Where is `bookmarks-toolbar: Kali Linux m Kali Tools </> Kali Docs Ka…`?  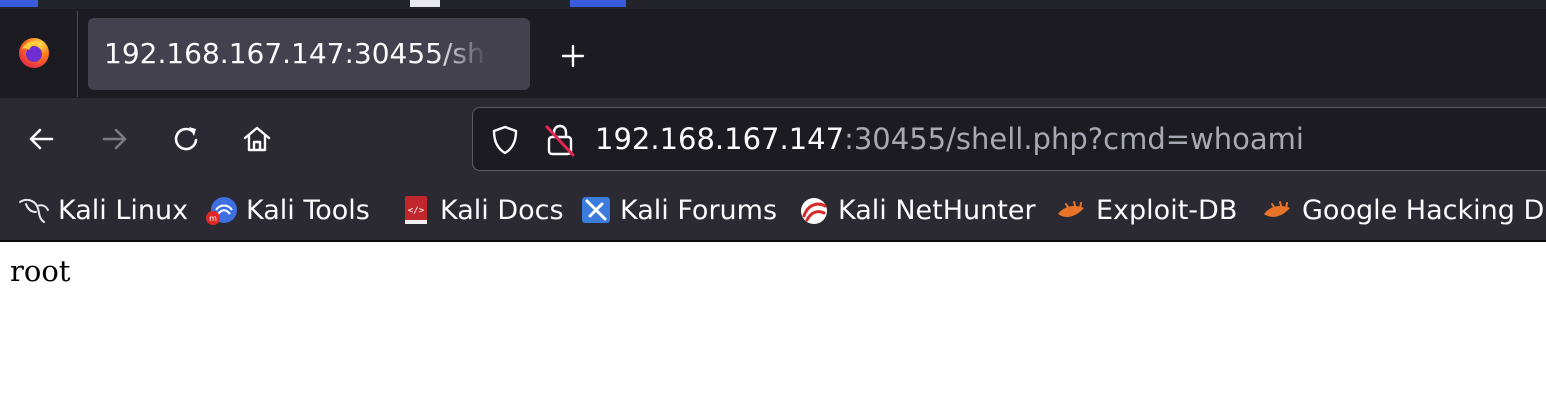 bookmarks-toolbar: Kali Linux m Kali Tools </> Kali Docs Ka… is located at coordinates (773, 210).